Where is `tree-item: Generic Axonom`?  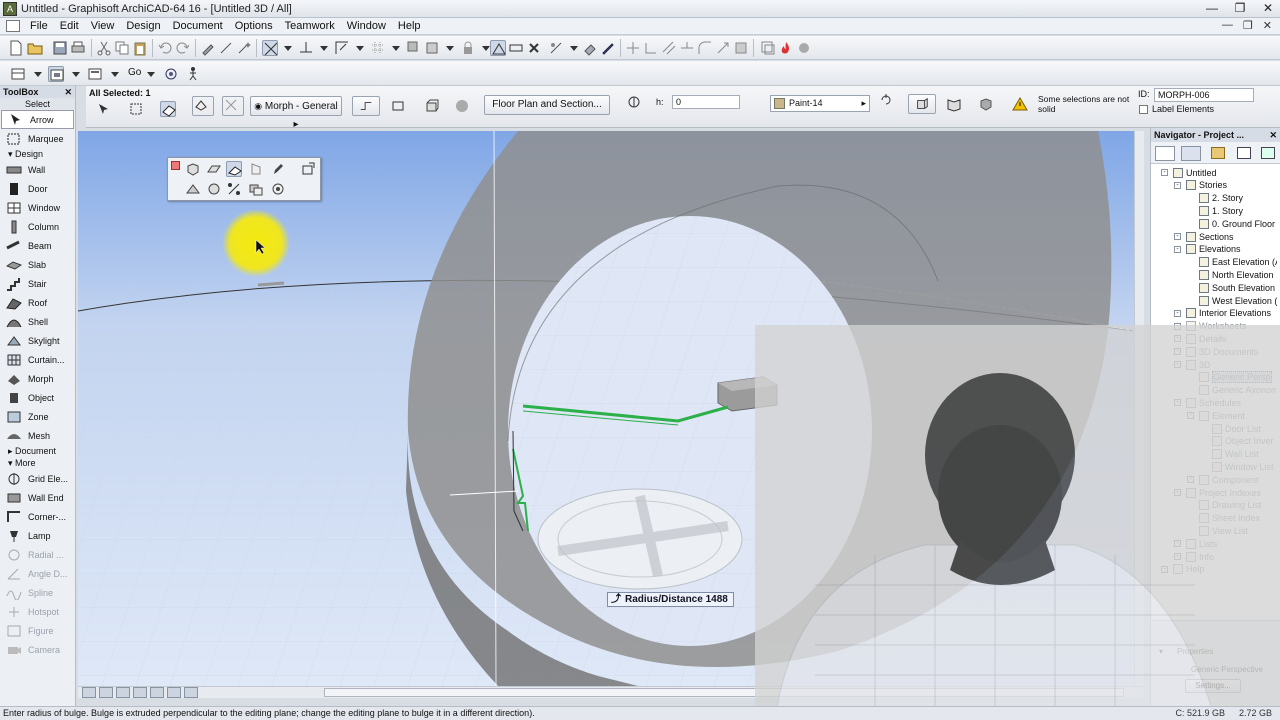 tree-item: Generic Axonom is located at coordinates (1238, 390).